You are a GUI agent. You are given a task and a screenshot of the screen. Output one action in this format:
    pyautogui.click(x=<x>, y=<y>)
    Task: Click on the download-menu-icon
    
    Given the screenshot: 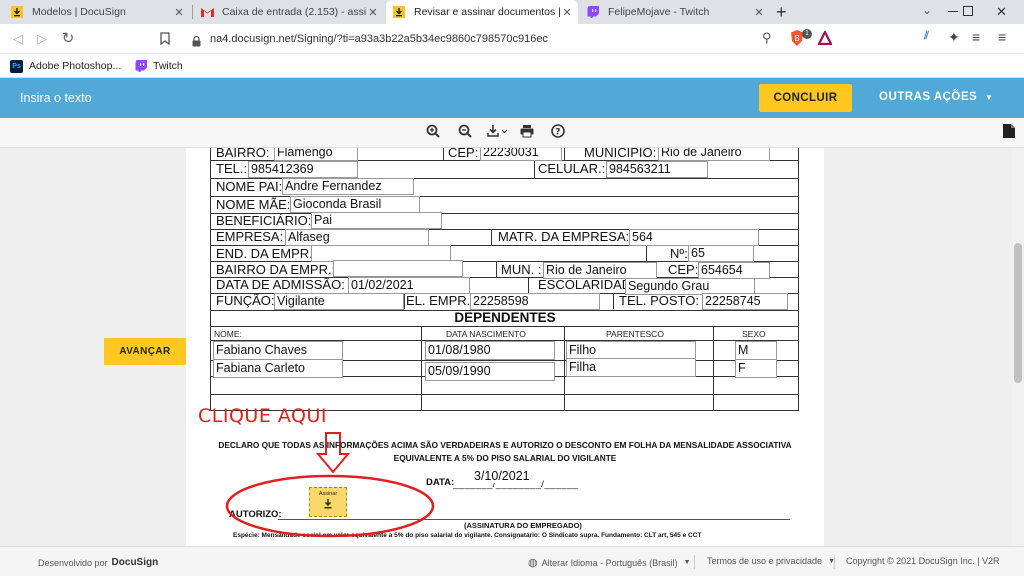 What is the action you would take?
    pyautogui.click(x=498, y=133)
    